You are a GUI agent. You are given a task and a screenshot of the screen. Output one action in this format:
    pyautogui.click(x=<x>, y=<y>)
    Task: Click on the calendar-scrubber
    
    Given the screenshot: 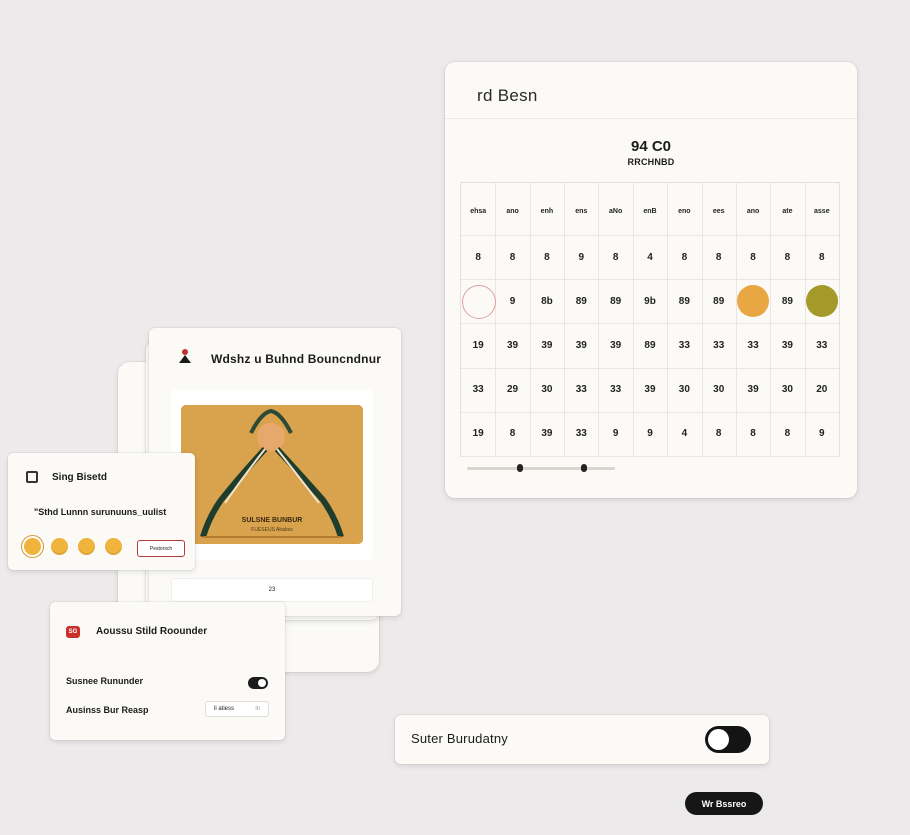 What is the action you would take?
    pyautogui.click(x=541, y=468)
    